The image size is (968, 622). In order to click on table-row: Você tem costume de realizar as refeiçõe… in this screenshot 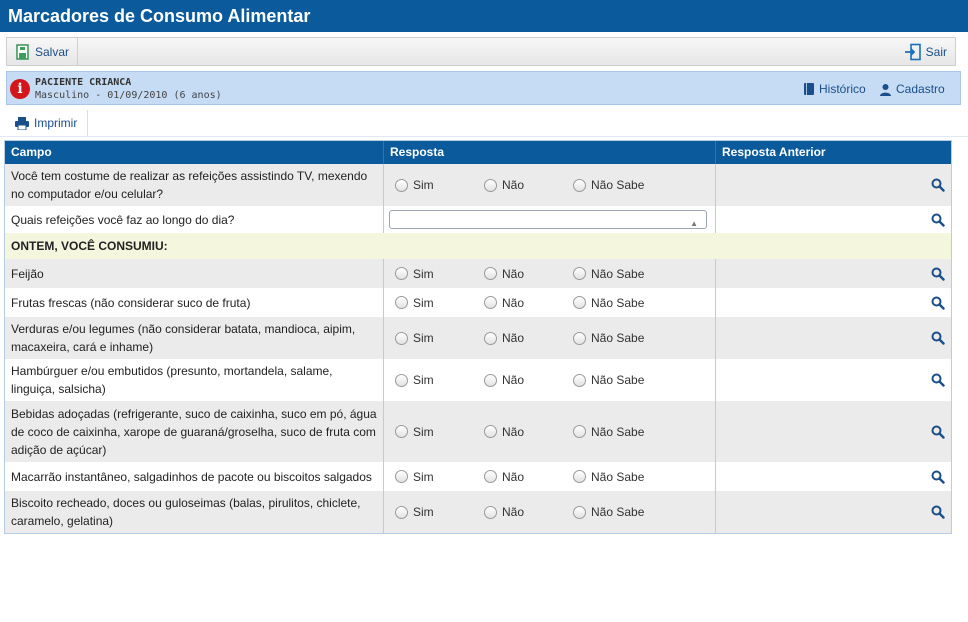, I will do `click(478, 185)`.